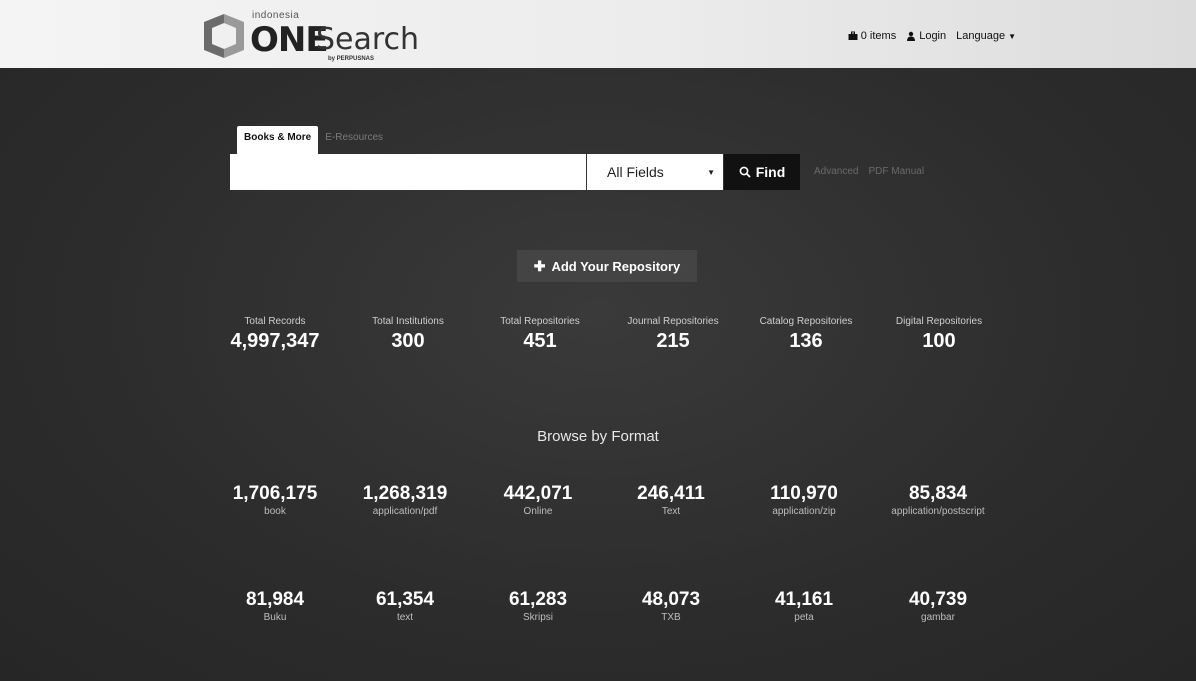 This screenshot has height=681, width=1196. Describe the element at coordinates (405, 493) in the screenshot. I see `format-count: 1,268,319` at that location.